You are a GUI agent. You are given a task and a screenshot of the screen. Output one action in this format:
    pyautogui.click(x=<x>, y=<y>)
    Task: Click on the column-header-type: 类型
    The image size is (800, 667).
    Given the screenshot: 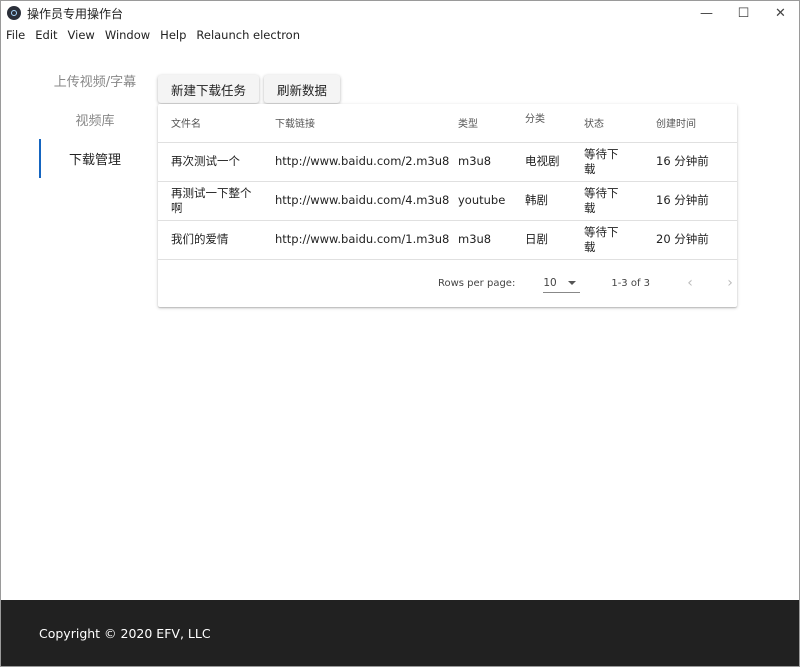 What is the action you would take?
    pyautogui.click(x=491, y=123)
    